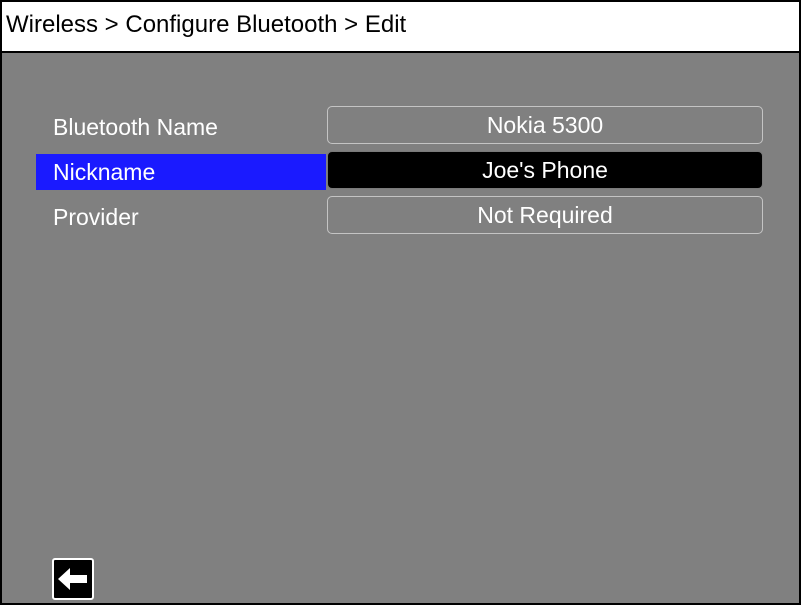 Image resolution: width=801 pixels, height=605 pixels. I want to click on left-arrow-icon, so click(72, 579).